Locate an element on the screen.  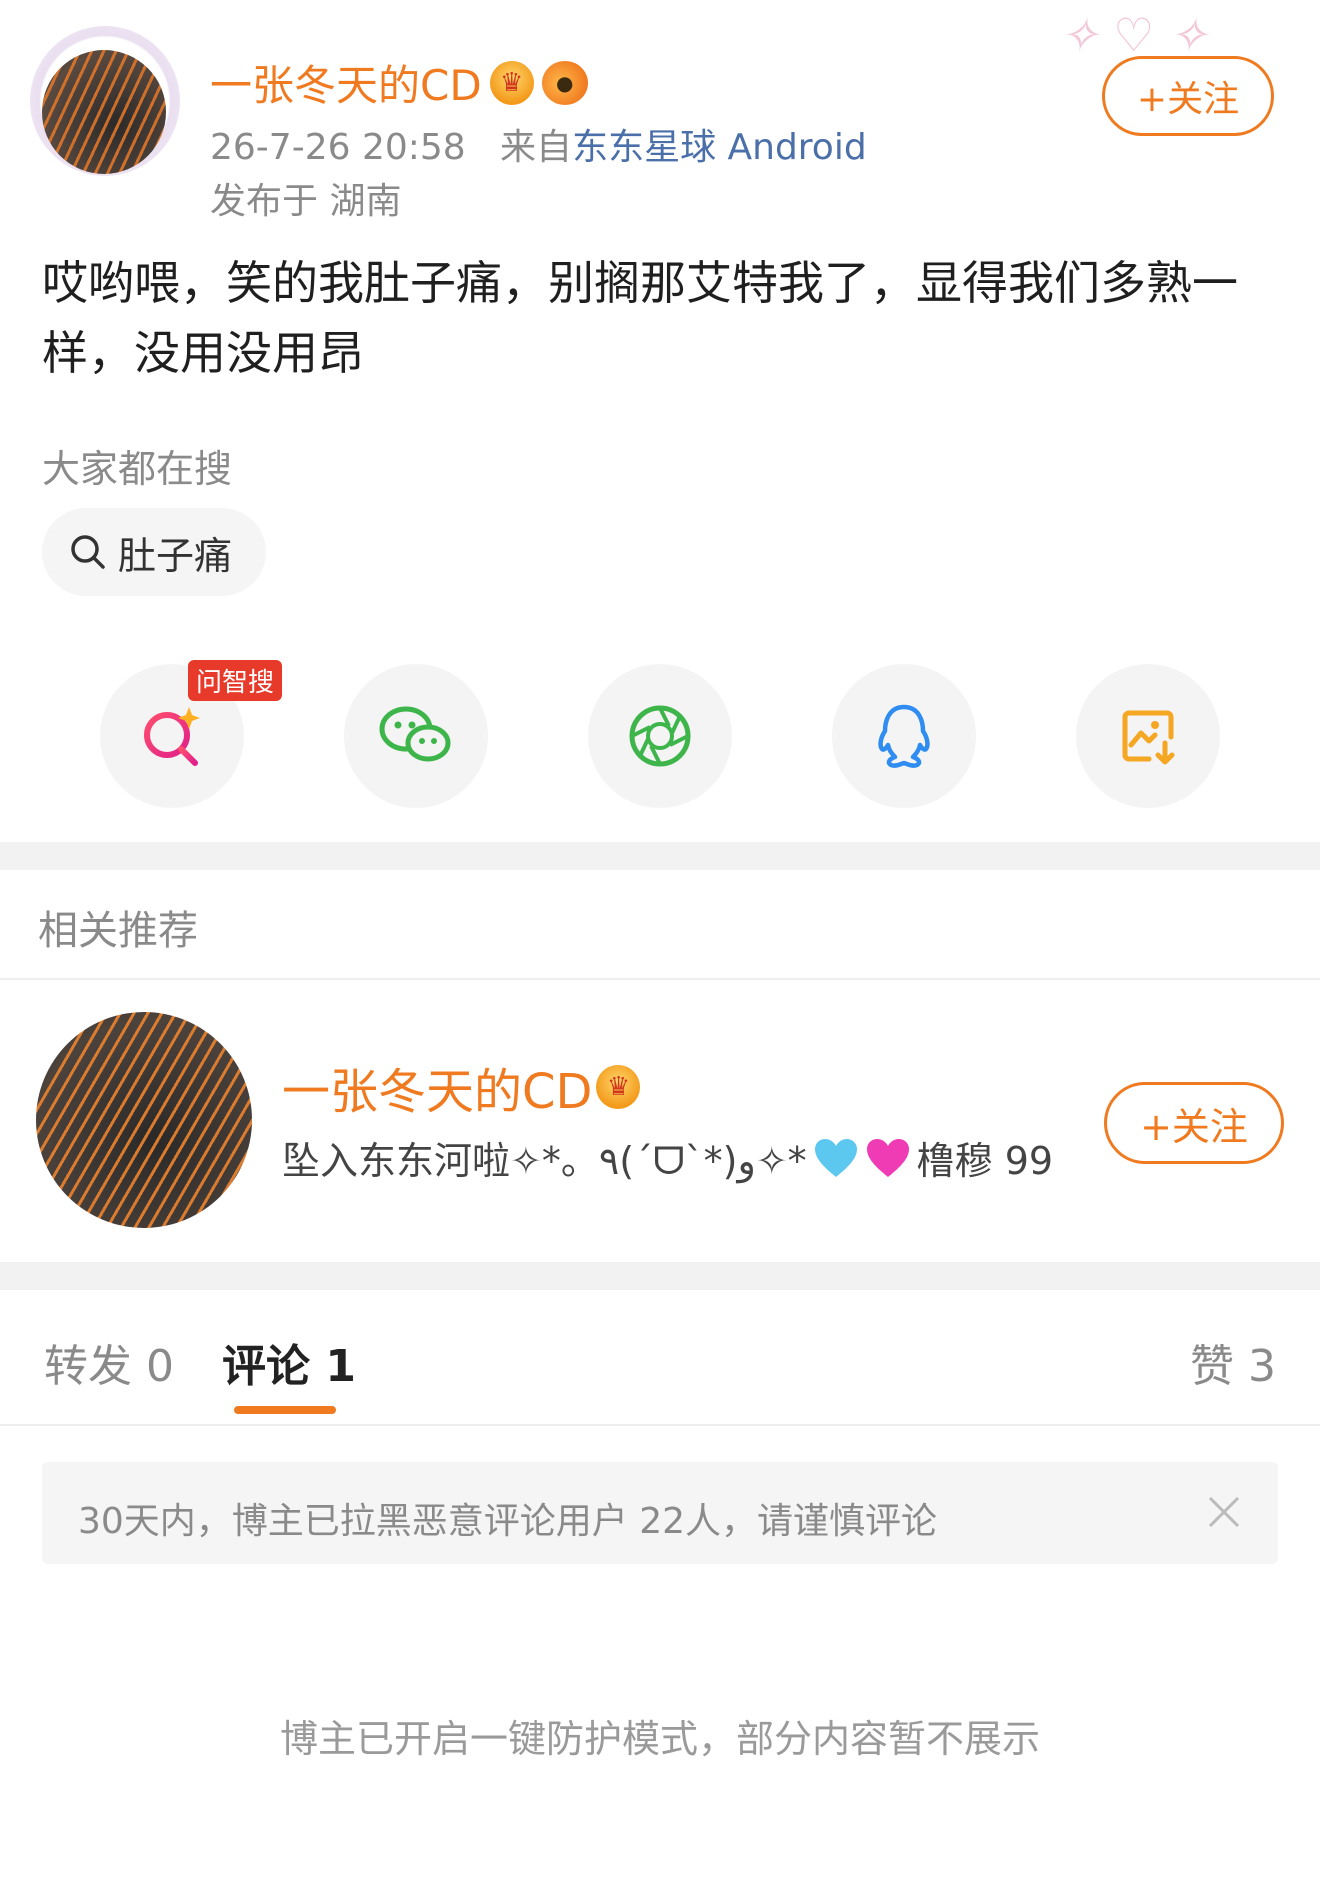
protection-mode-message: 博主已开启一键防护模式，部分内容暂不展示 is located at coordinates (659, 1739).